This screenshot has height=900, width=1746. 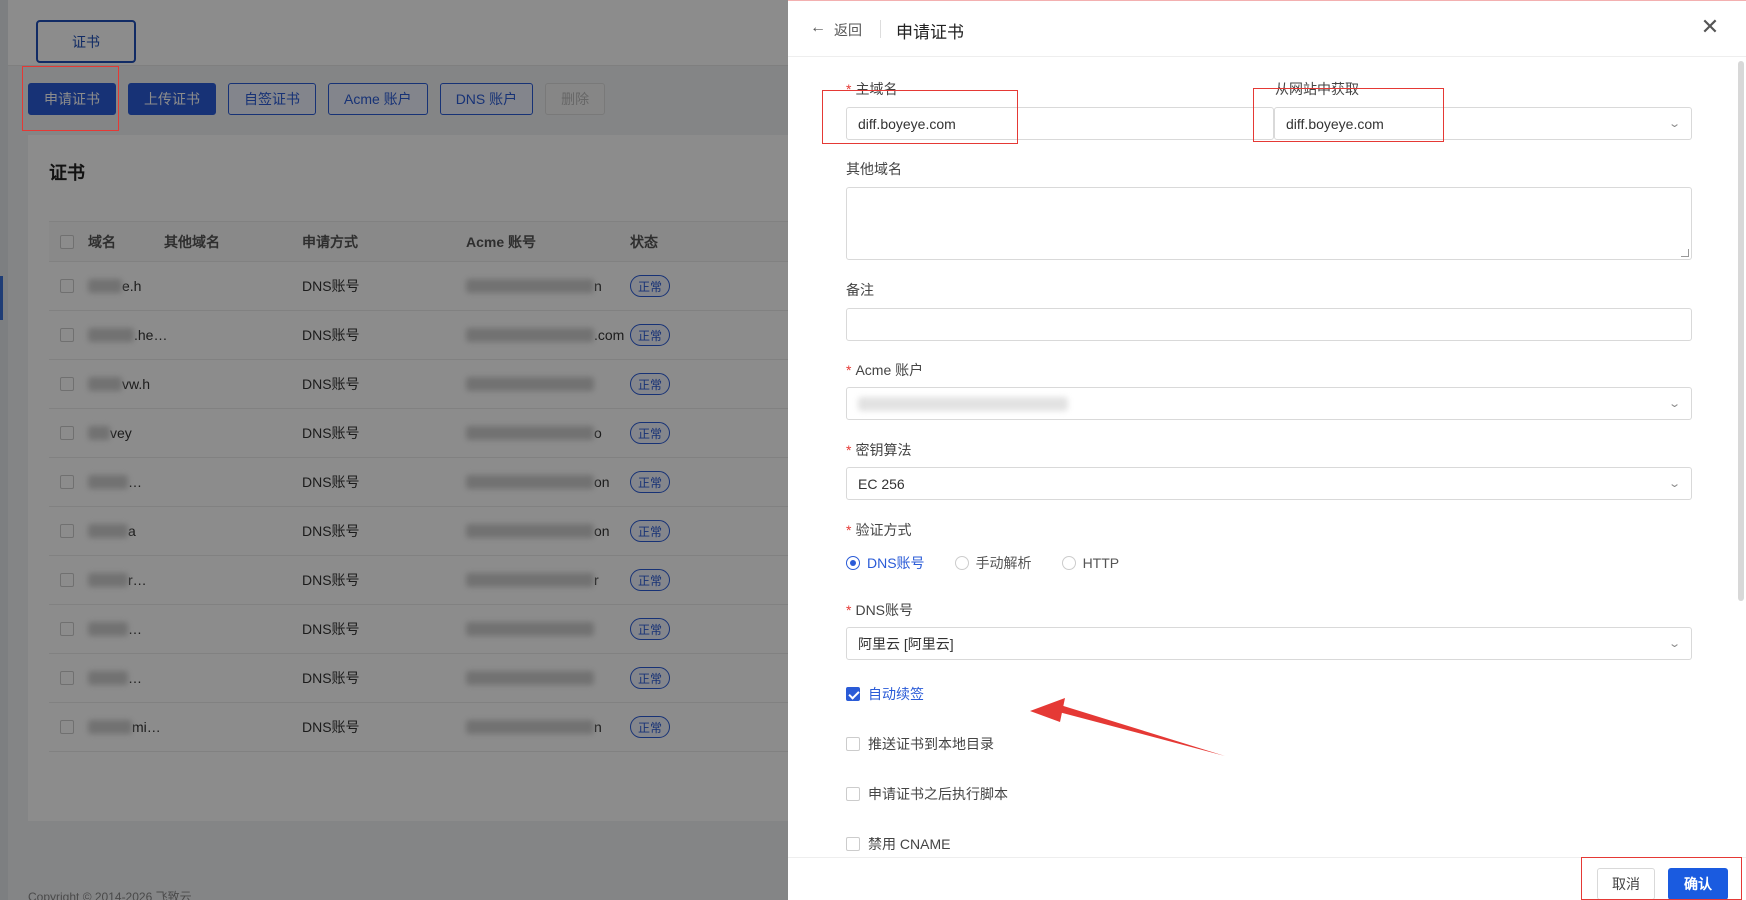 What do you see at coordinates (963, 403) in the screenshot?
I see `redacted-value` at bounding box center [963, 403].